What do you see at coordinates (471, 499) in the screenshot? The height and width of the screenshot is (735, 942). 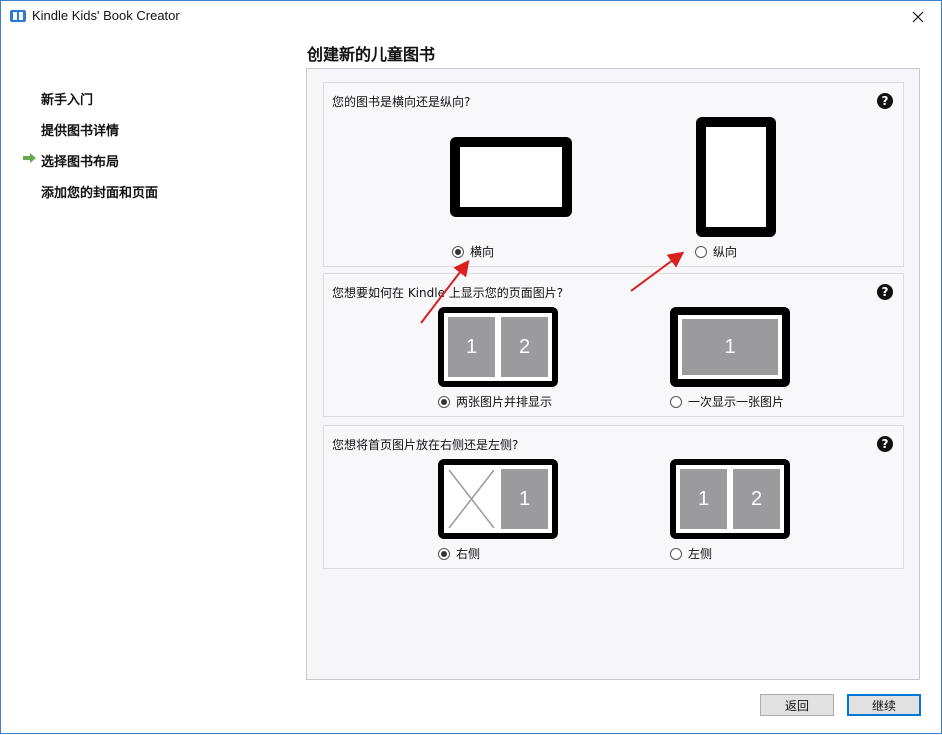 I see `blank-page-cross-icon` at bounding box center [471, 499].